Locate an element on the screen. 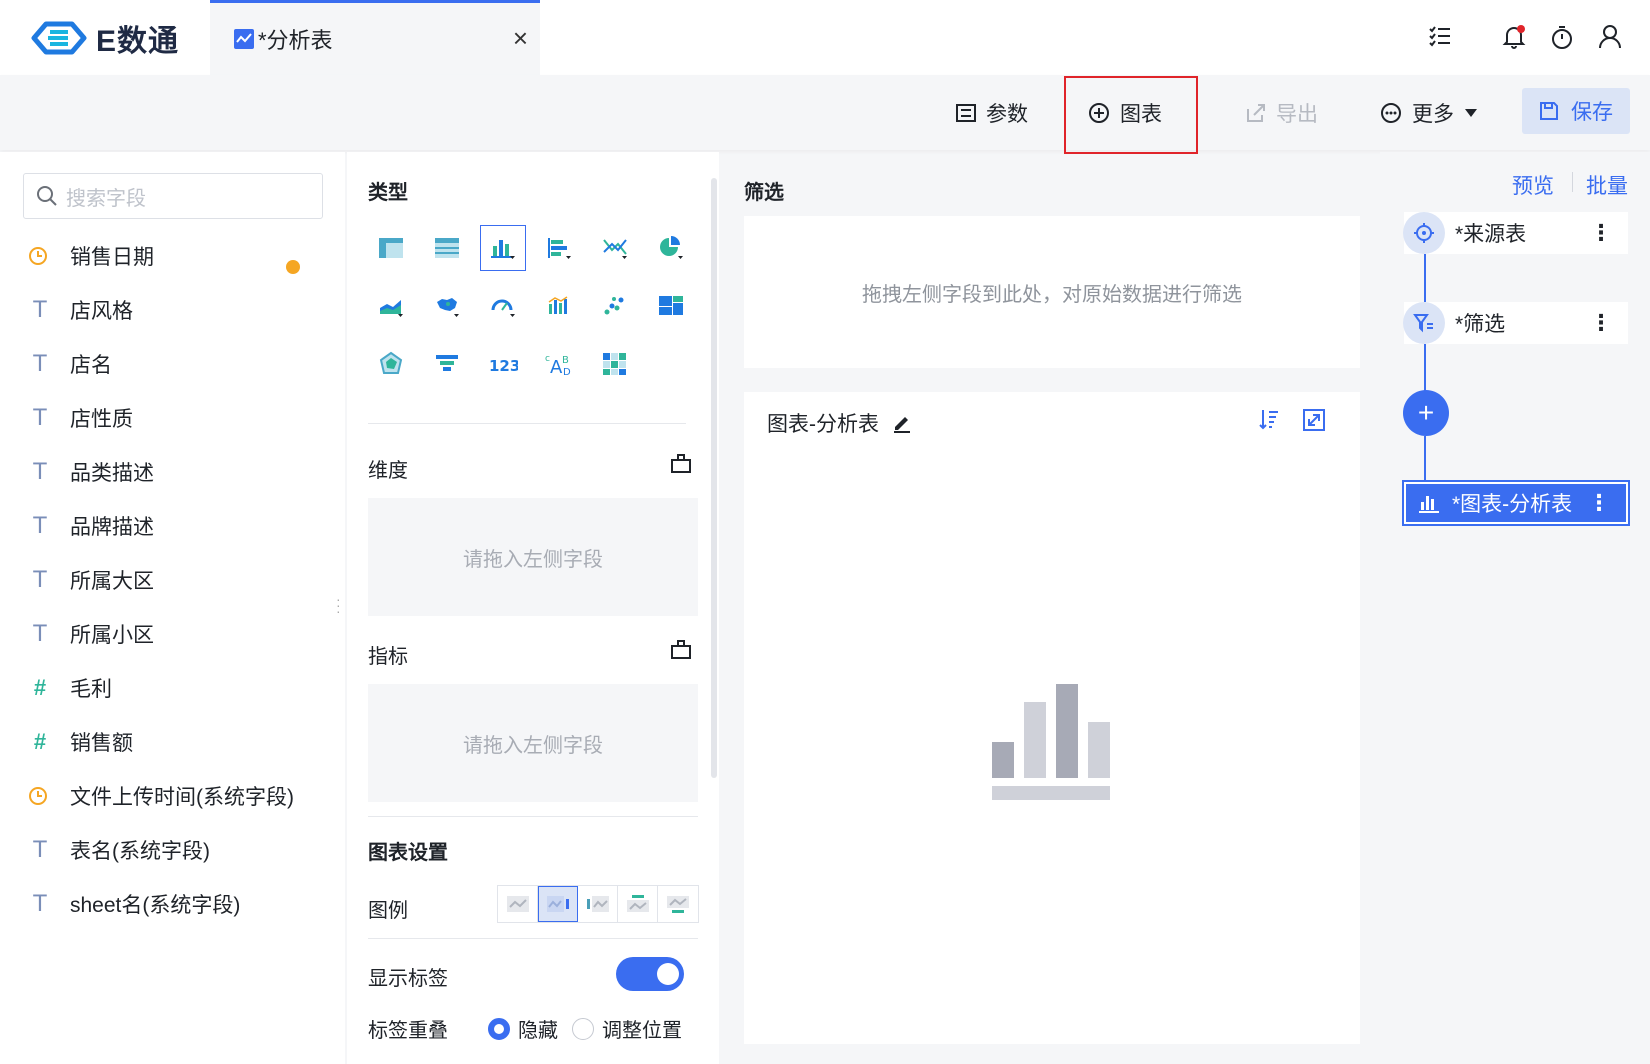 This screenshot has height=1064, width=1650. tab-analysis: *分析表 × is located at coordinates (375, 37).